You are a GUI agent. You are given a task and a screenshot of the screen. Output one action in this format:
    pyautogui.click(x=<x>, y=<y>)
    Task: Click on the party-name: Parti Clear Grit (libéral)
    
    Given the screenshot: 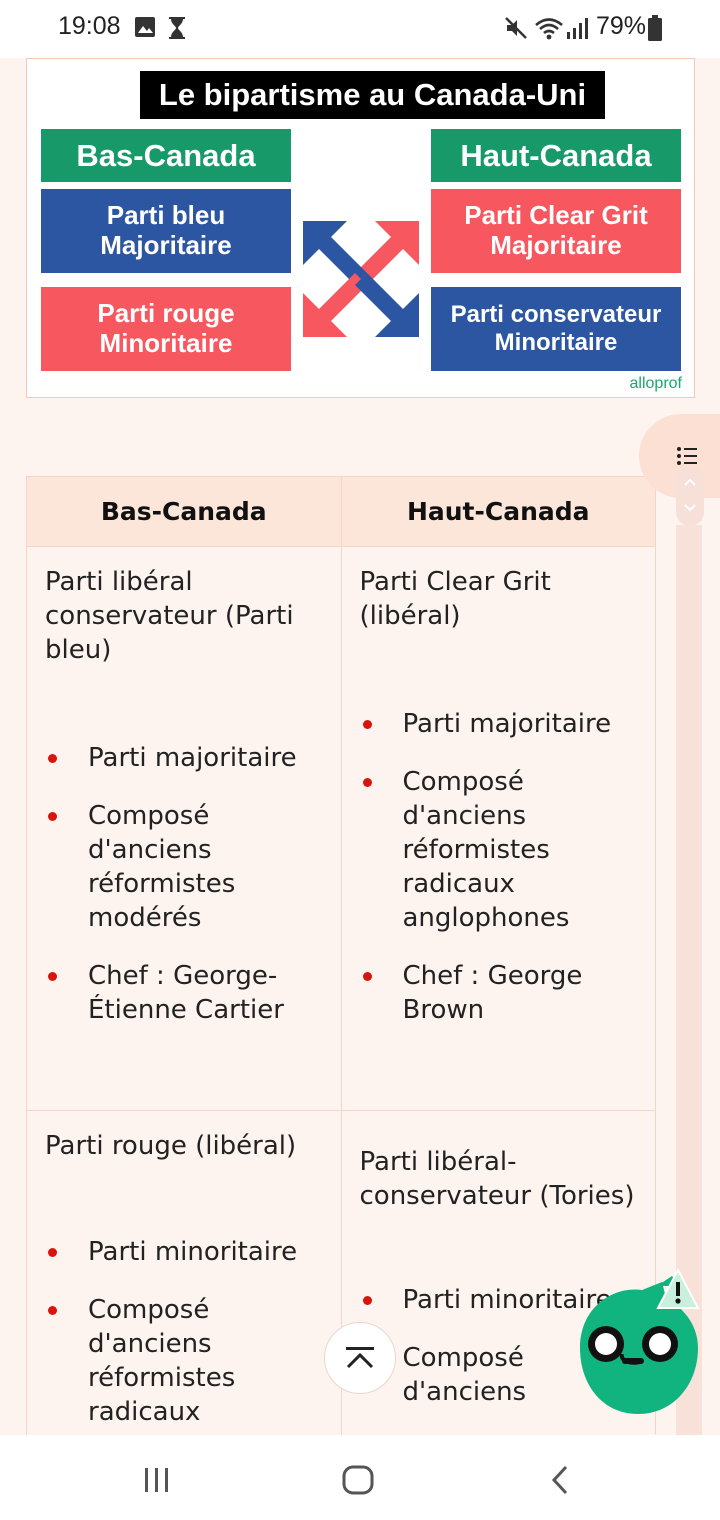 What is the action you would take?
    pyautogui.click(x=455, y=599)
    